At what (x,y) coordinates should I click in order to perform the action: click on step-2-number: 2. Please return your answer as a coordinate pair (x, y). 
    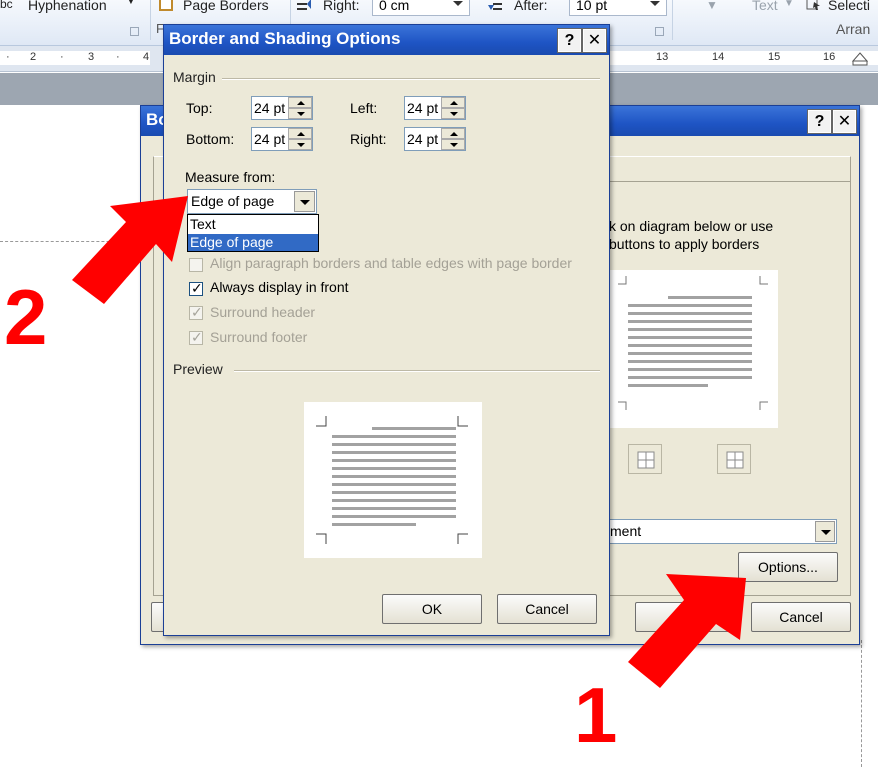
    Looking at the image, I should click on (26, 317).